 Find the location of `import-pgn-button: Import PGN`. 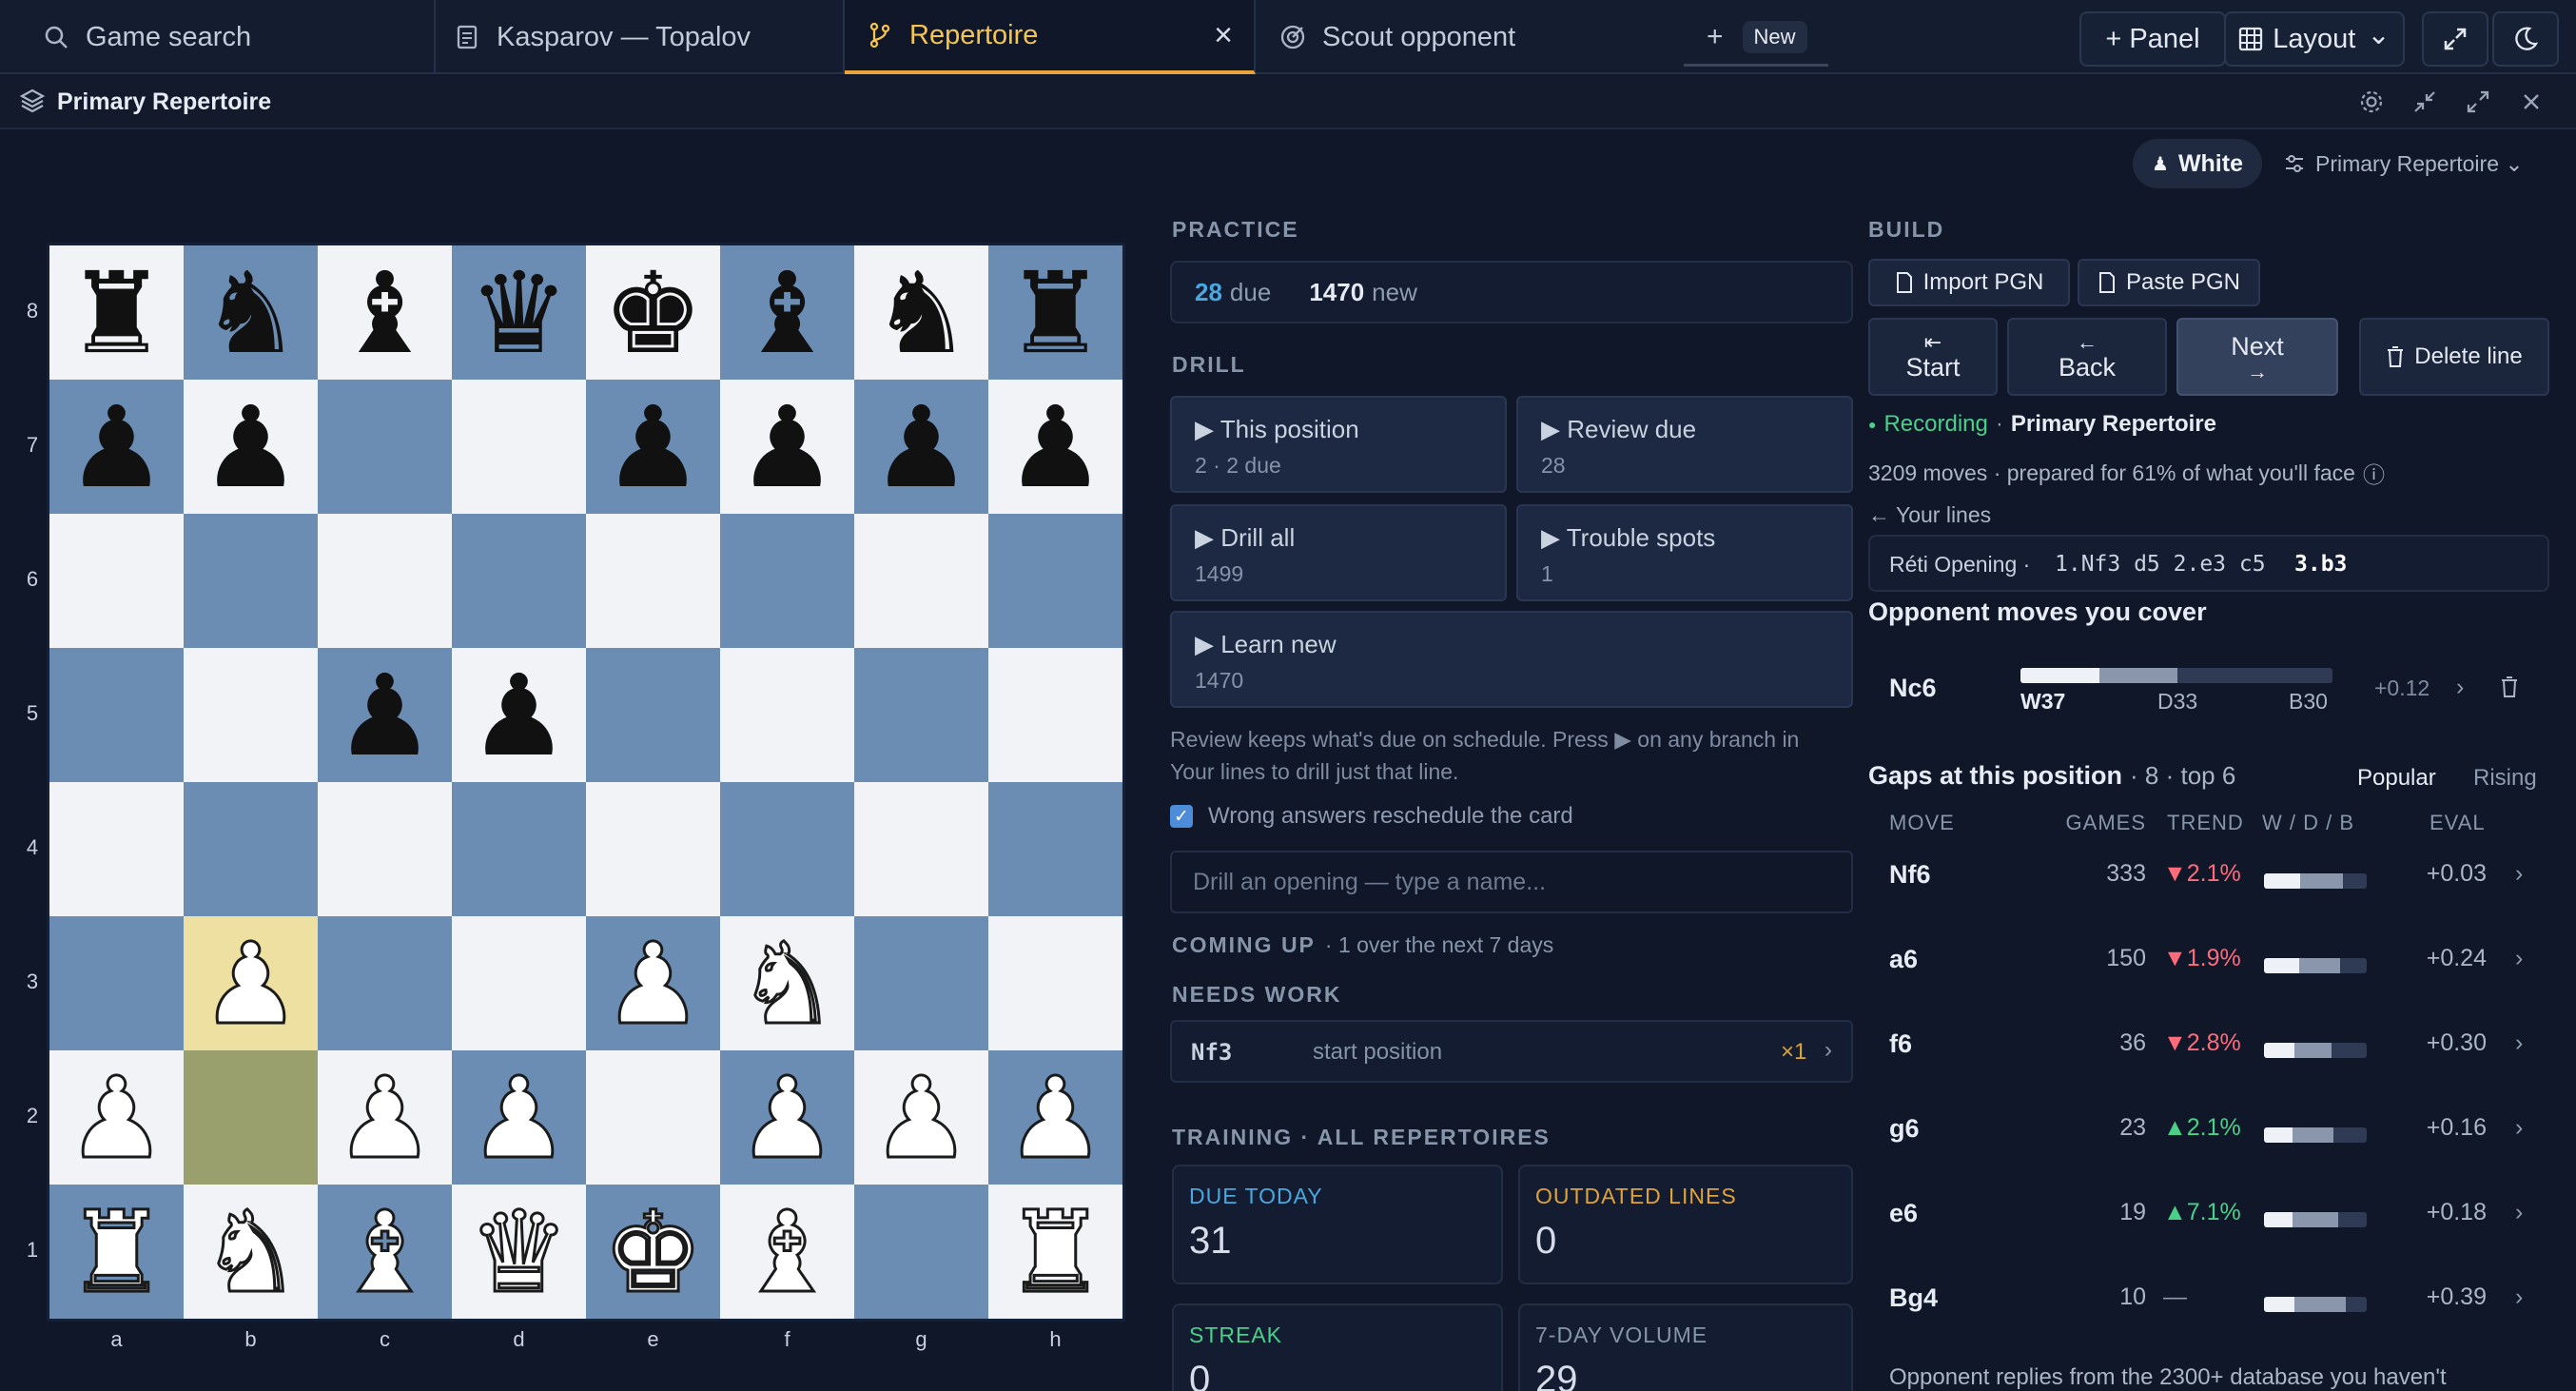

import-pgn-button: Import PGN is located at coordinates (1969, 282).